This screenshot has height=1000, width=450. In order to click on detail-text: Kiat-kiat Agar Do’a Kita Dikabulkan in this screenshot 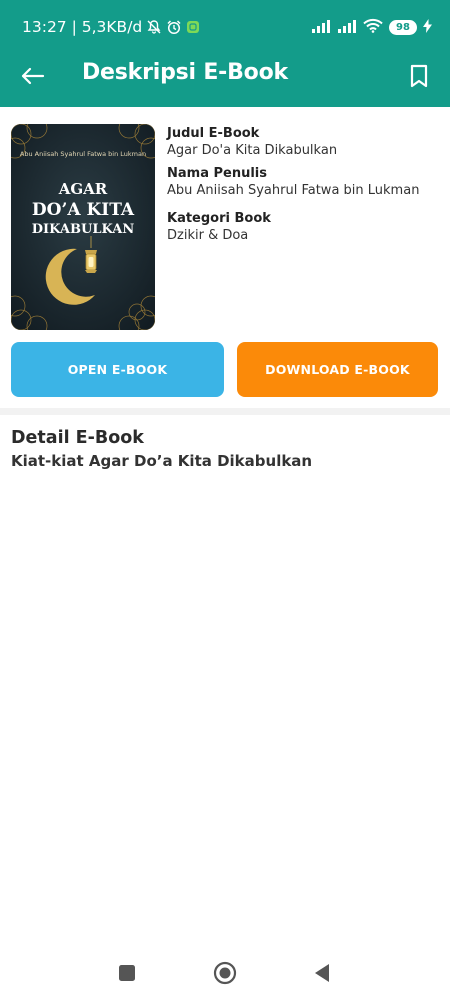, I will do `click(162, 461)`.